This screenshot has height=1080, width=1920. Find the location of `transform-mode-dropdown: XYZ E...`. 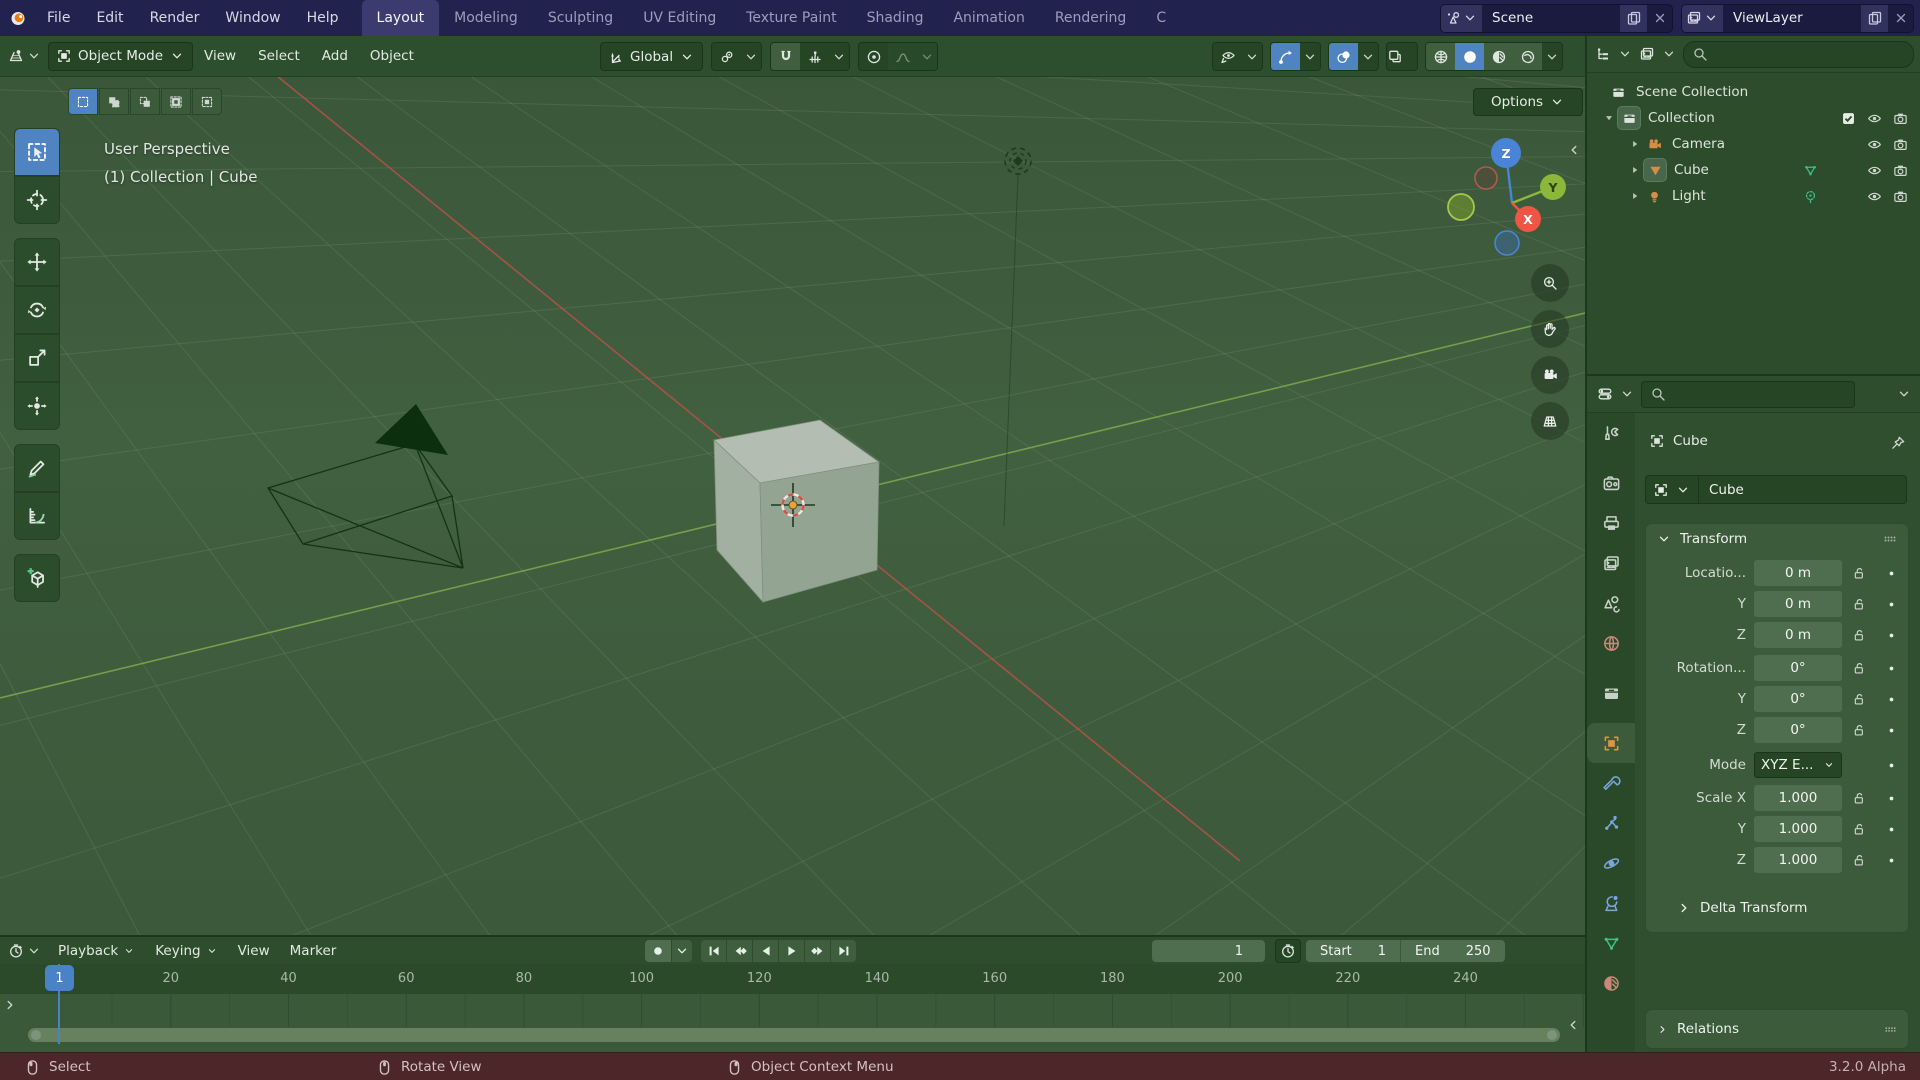

transform-mode-dropdown: XYZ E... is located at coordinates (1798, 765).